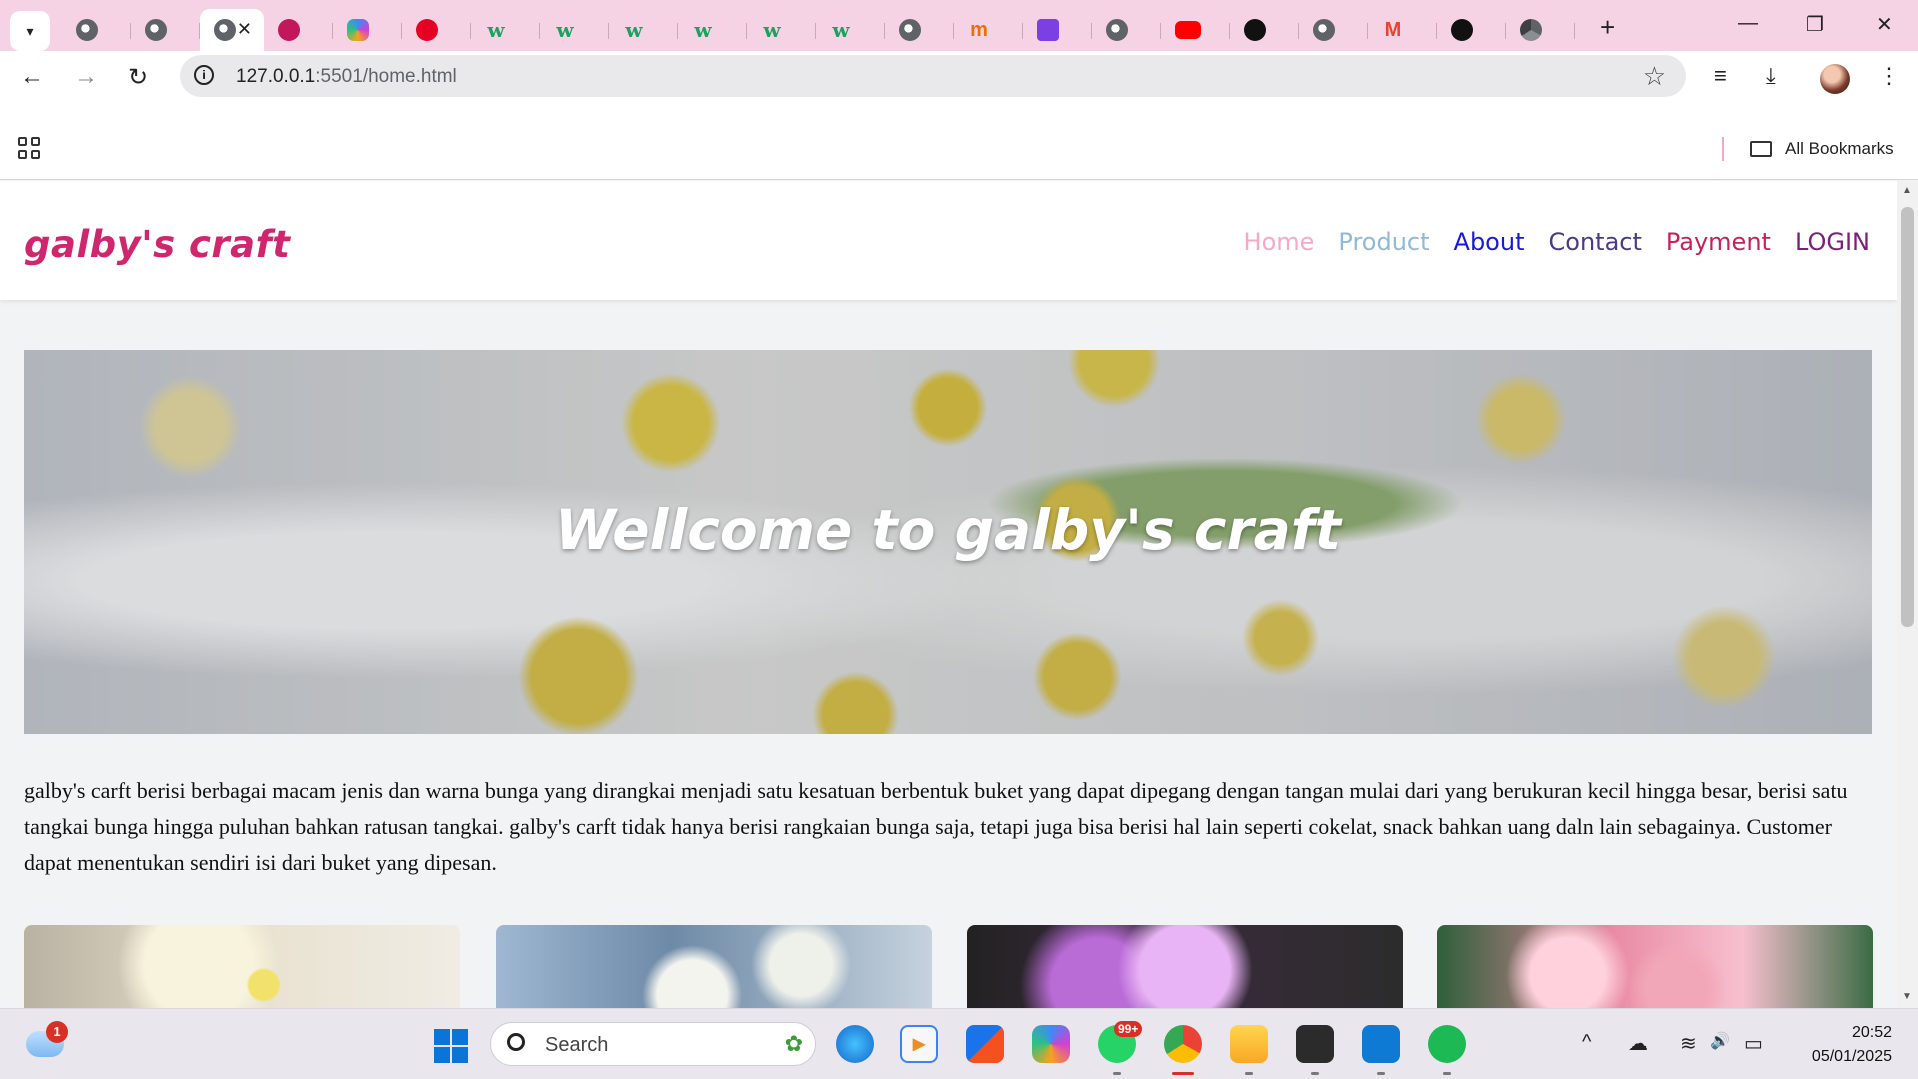 The height and width of the screenshot is (1079, 1918). What do you see at coordinates (1279, 242) in the screenshot?
I see `nav-link-home: Home` at bounding box center [1279, 242].